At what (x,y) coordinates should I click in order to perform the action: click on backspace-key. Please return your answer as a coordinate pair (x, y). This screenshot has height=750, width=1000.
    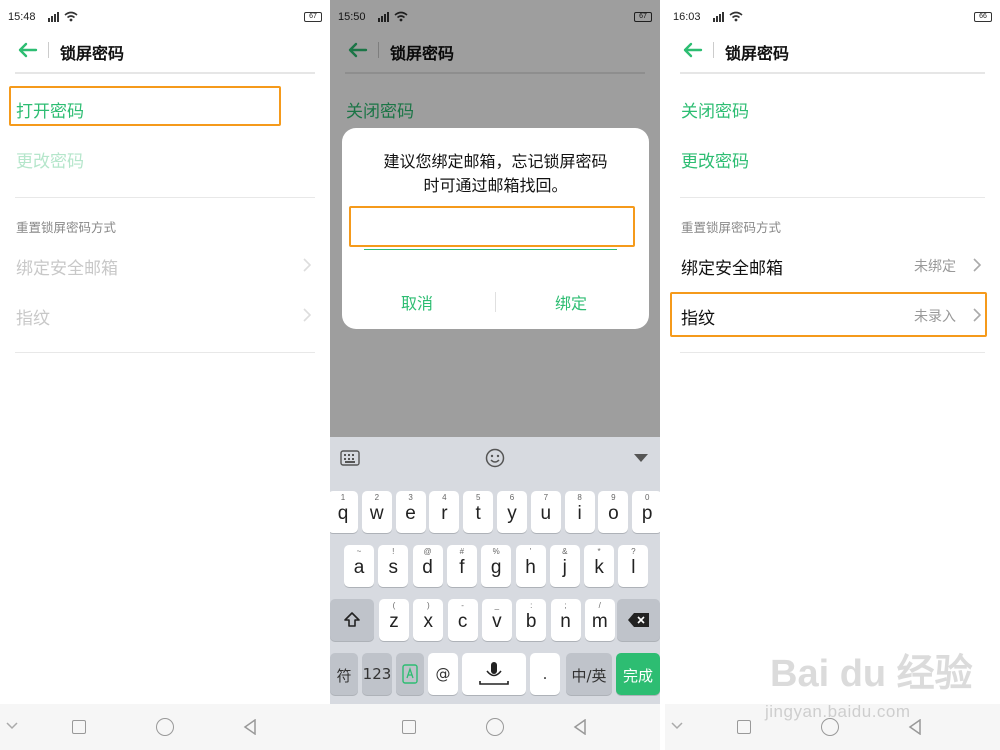
    Looking at the image, I should click on (638, 620).